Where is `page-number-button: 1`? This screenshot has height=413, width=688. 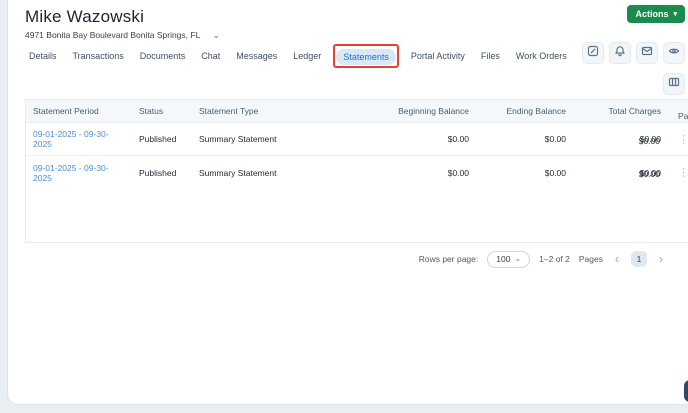
page-number-button: 1 is located at coordinates (639, 259).